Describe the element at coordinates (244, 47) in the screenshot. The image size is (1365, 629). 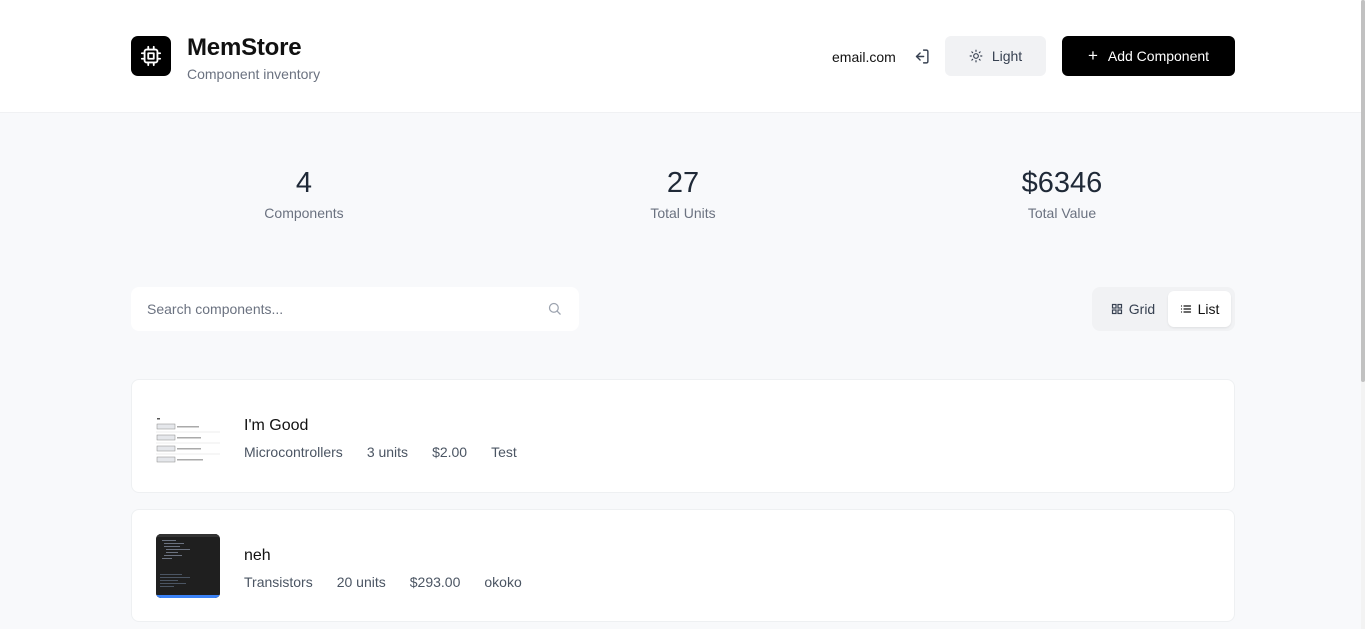
I see `app-title: MemStore` at that location.